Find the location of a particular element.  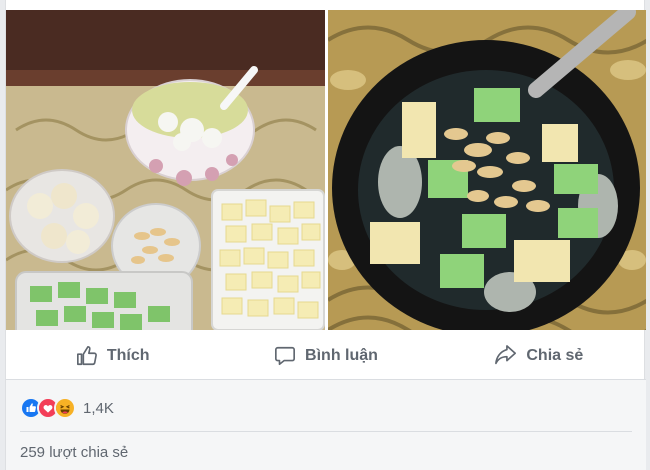

comment-icon is located at coordinates (285, 356).